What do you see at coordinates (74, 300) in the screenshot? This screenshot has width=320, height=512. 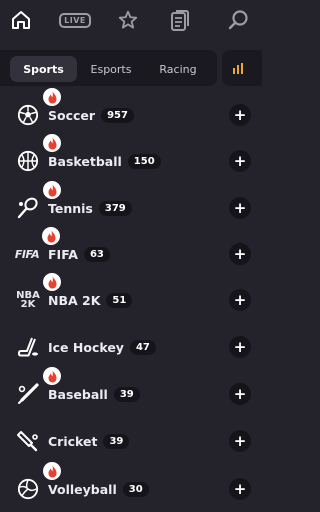 I see `sport-name: NBA 2K` at bounding box center [74, 300].